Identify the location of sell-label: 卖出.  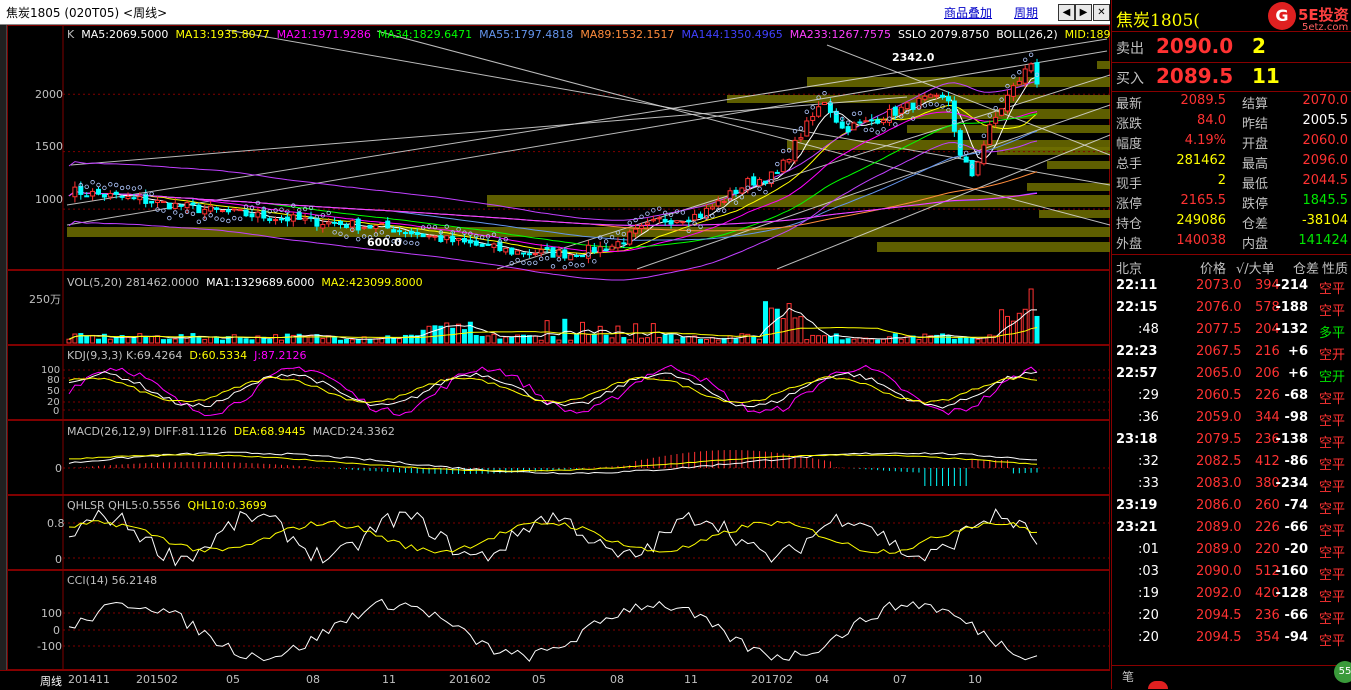
(1130, 49).